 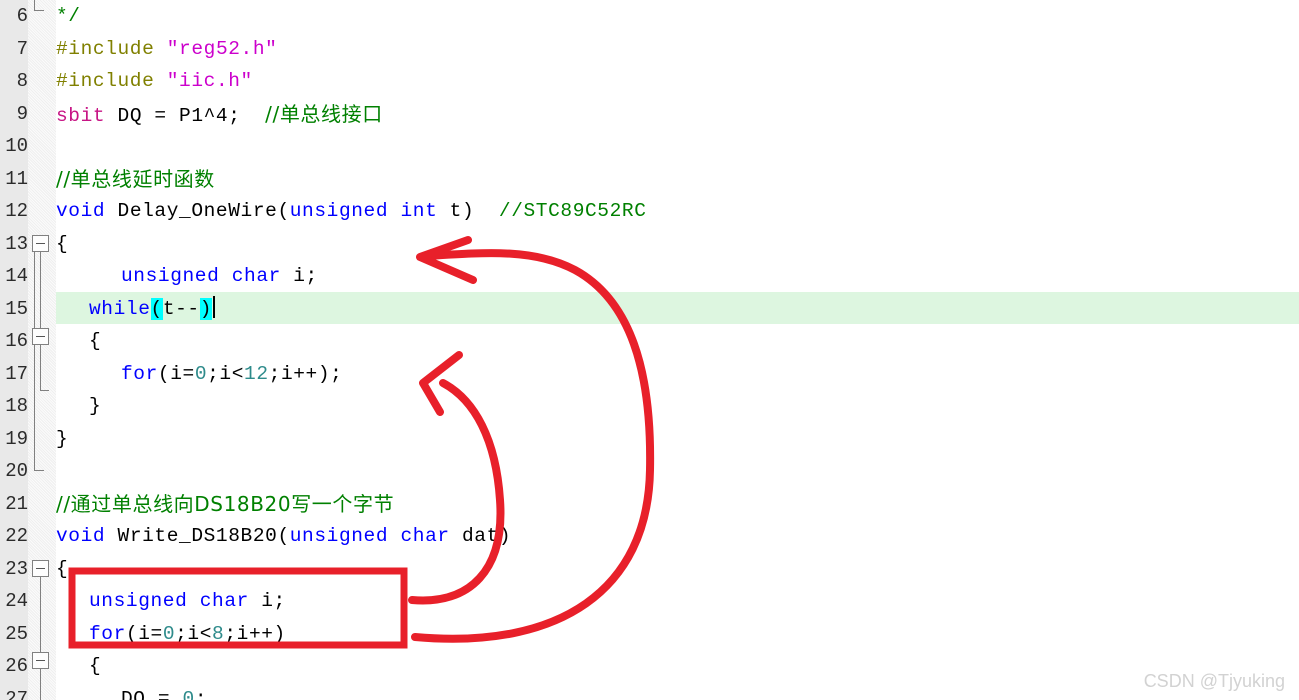 I want to click on code-line-22: void Write_DS18B20(unsigned char dat), so click(x=283, y=536).